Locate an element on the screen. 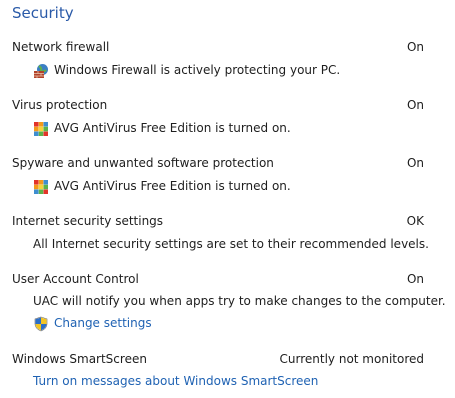 The image size is (455, 398). uac-shield-icon is located at coordinates (41, 324).